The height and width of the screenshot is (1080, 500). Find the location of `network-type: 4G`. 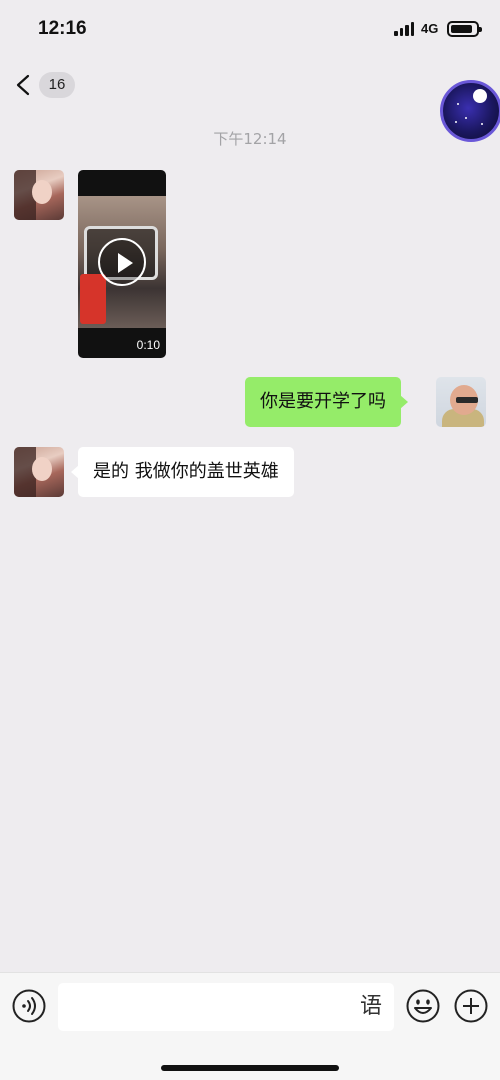

network-type: 4G is located at coordinates (430, 28).